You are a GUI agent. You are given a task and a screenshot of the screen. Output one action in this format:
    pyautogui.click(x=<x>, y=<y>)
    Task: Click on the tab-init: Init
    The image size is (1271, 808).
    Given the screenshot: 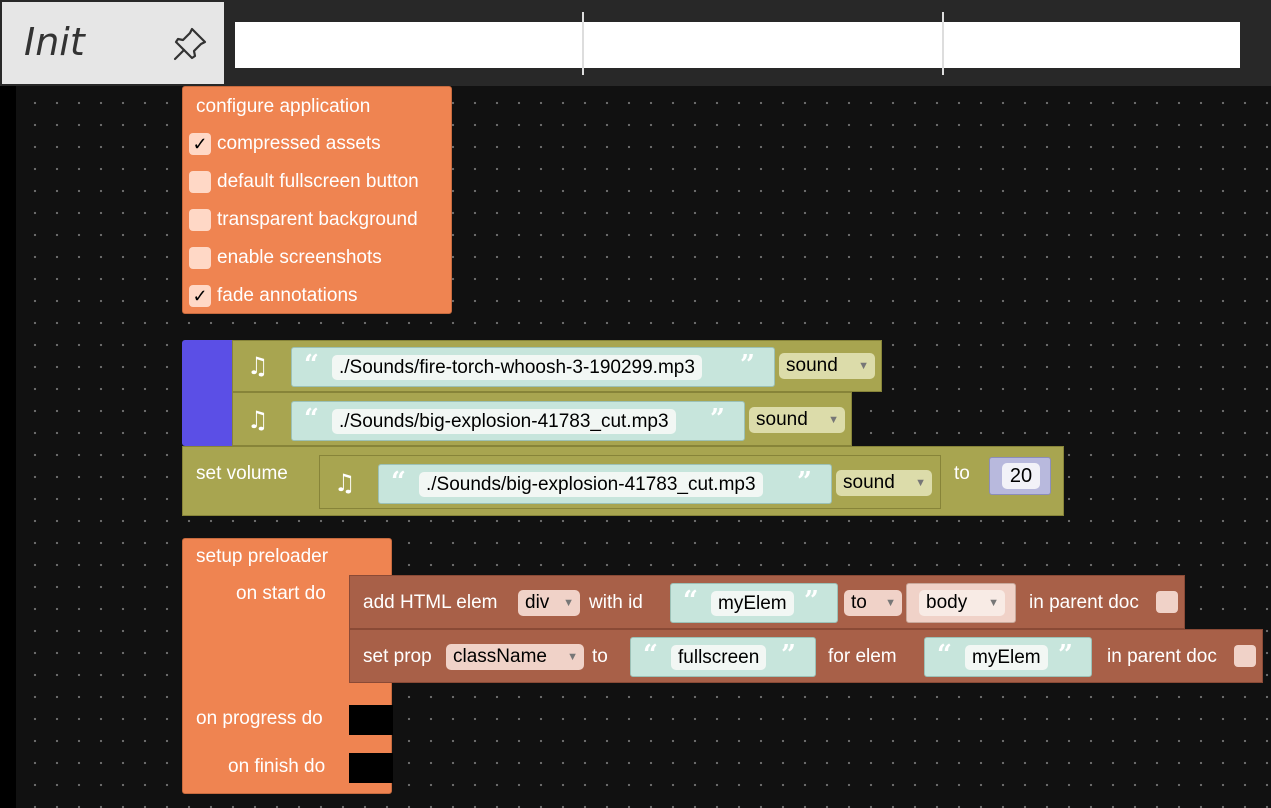 What is the action you would take?
    pyautogui.click(x=113, y=43)
    